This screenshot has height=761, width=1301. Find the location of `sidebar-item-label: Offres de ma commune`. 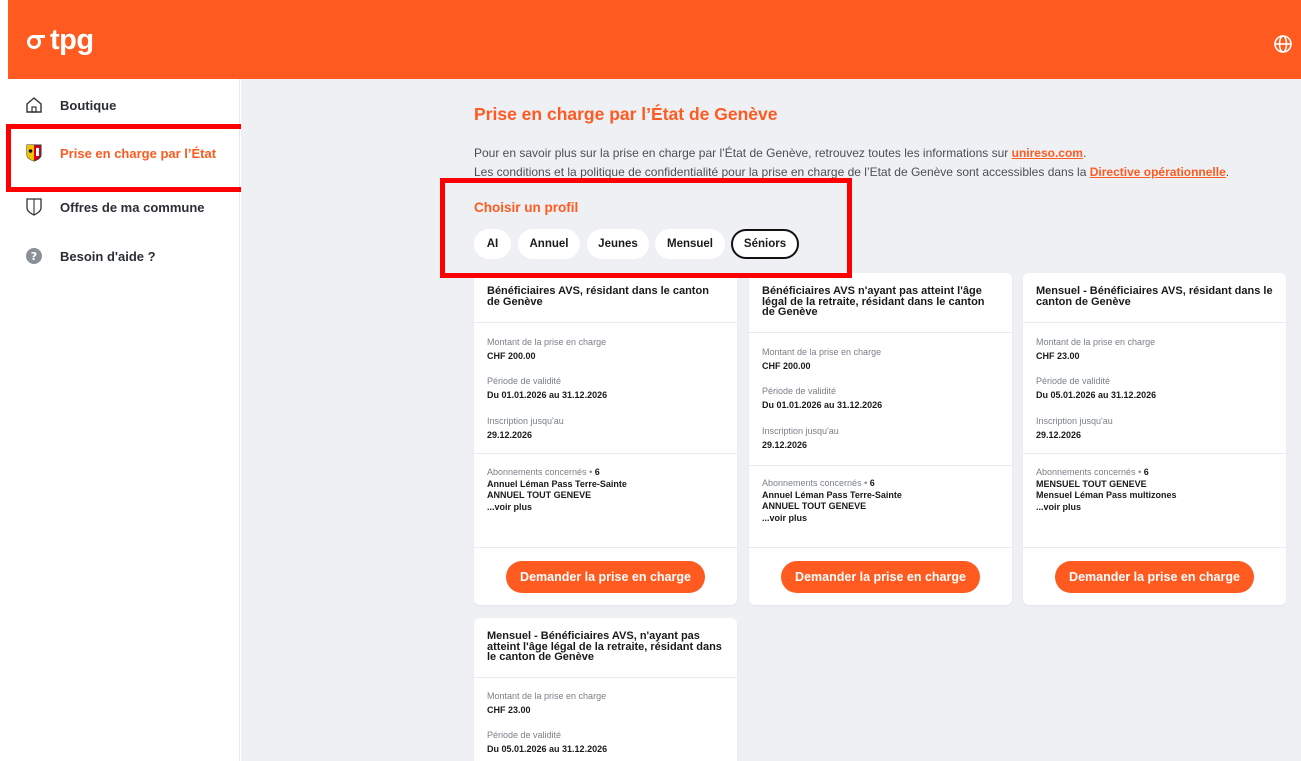

sidebar-item-label: Offres de ma commune is located at coordinates (132, 207).